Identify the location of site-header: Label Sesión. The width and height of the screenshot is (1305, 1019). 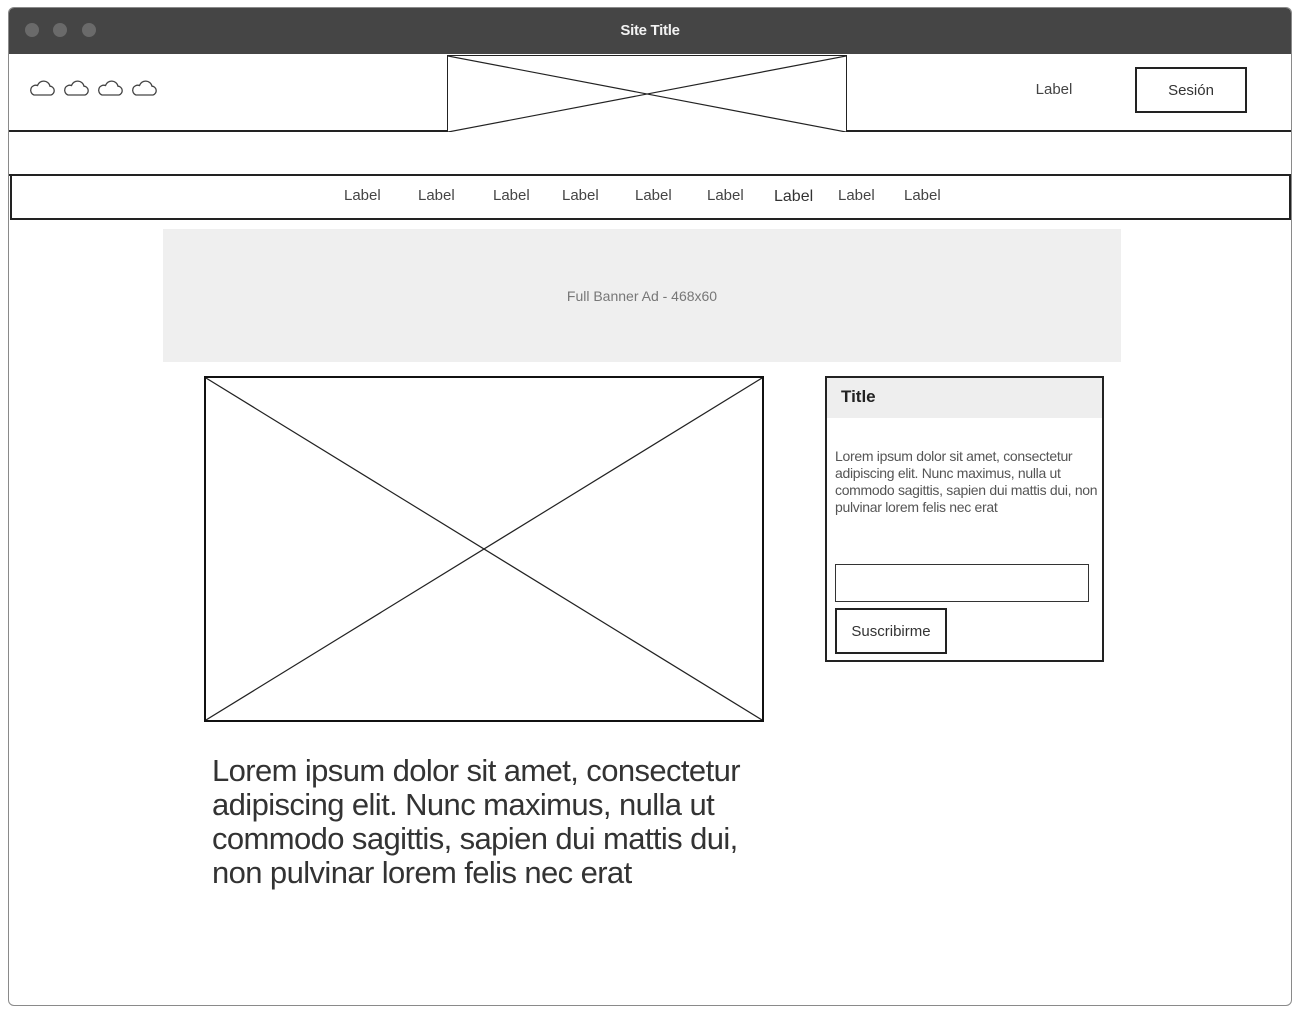
(650, 93).